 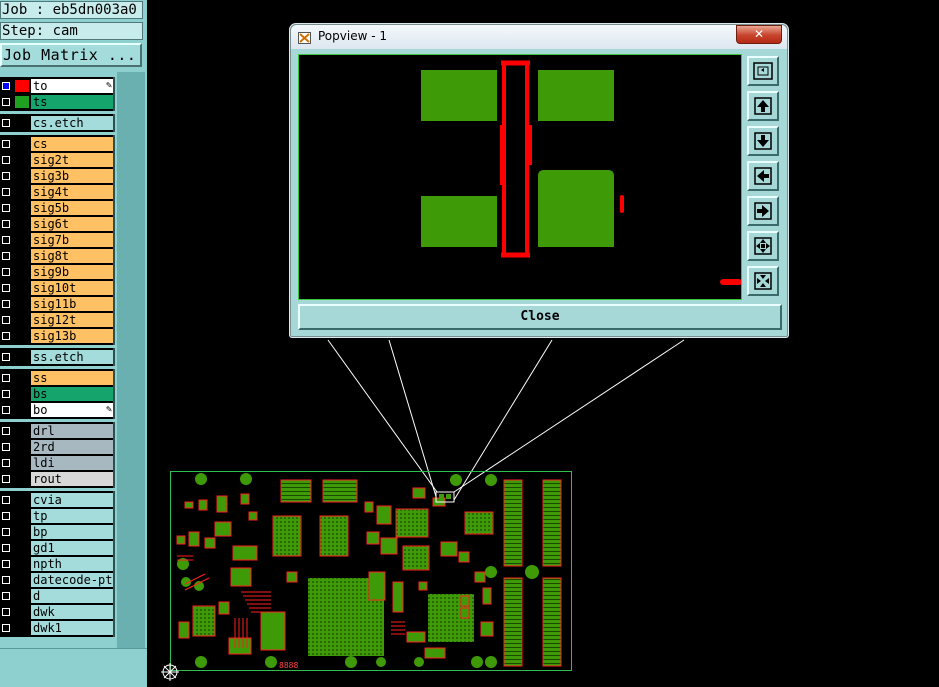 I want to click on layer-name: bs, so click(x=72, y=394).